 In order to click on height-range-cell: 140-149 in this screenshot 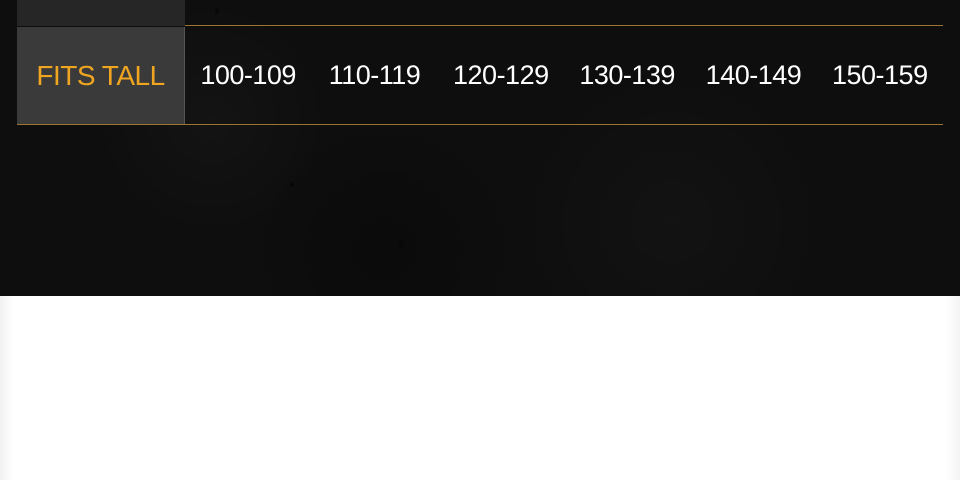, I will do `click(753, 75)`.